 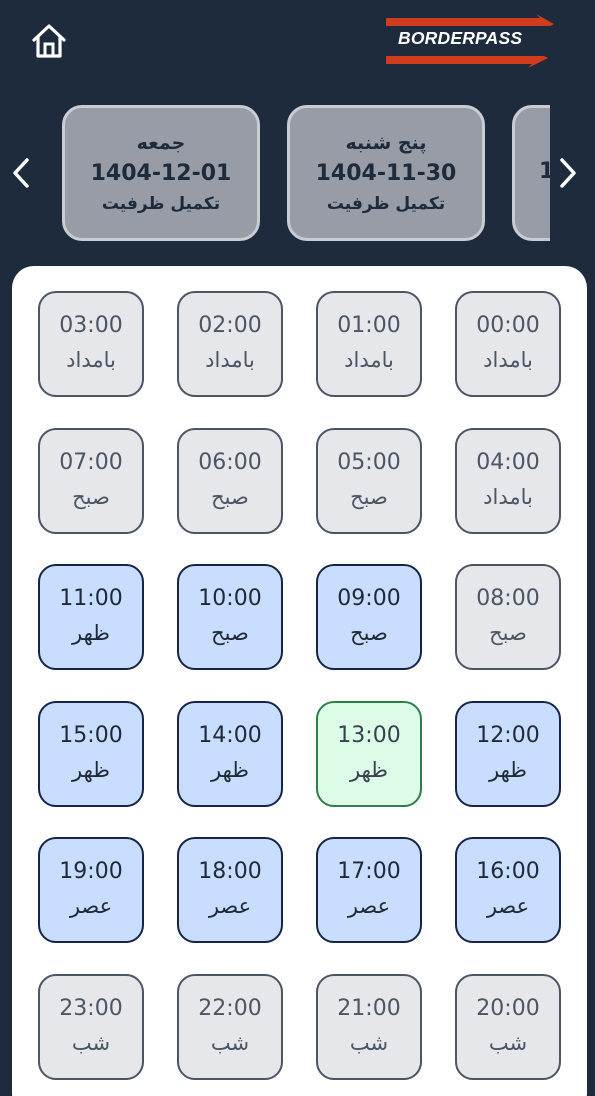 I want to click on slot-time: 13:00, so click(x=369, y=736).